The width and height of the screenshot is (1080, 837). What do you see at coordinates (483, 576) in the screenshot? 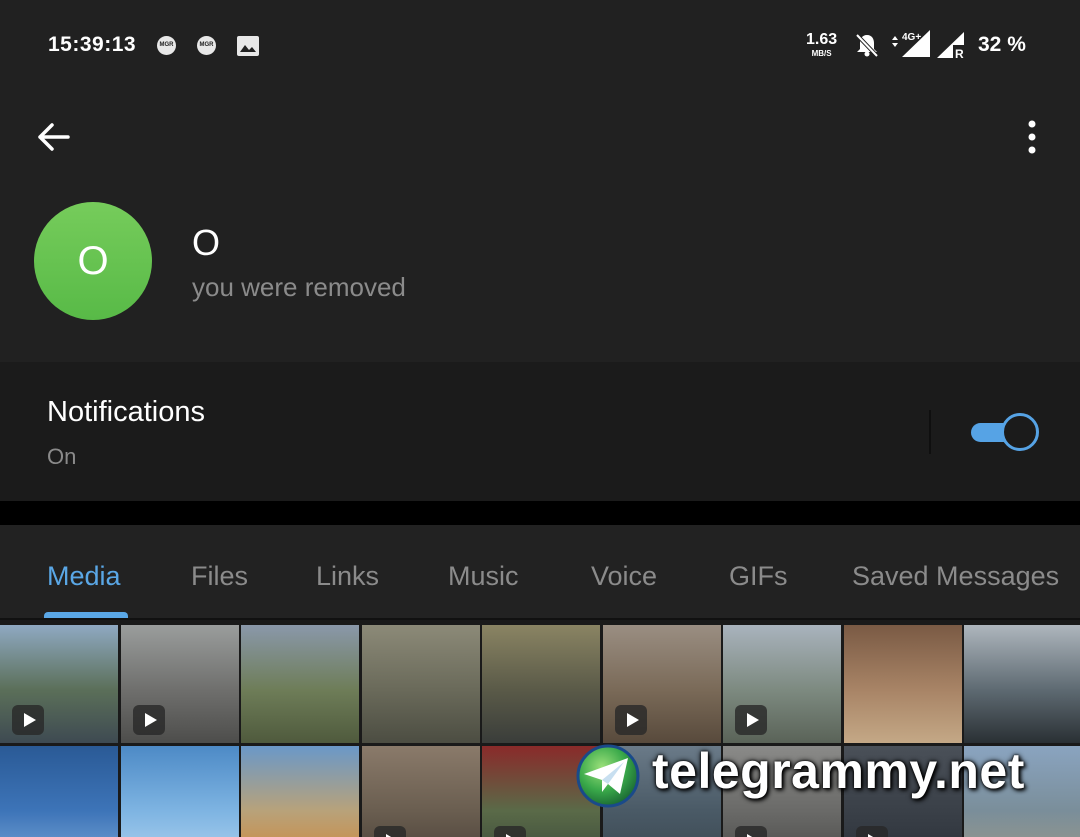
I see `tab-music: Music` at bounding box center [483, 576].